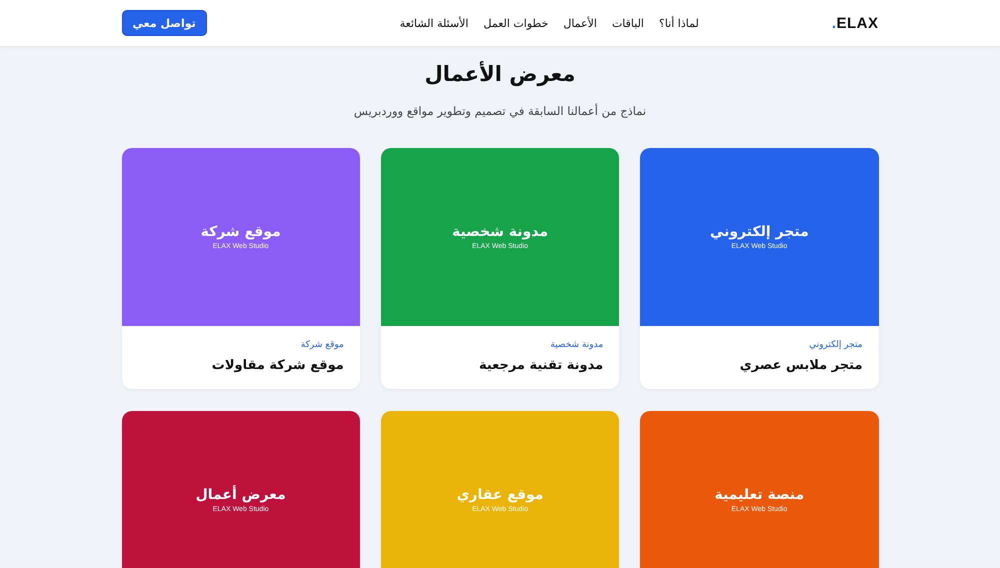 Image resolution: width=1000 pixels, height=568 pixels. What do you see at coordinates (500, 232) in the screenshot?
I see `cover-title: مدونة شخصية` at bounding box center [500, 232].